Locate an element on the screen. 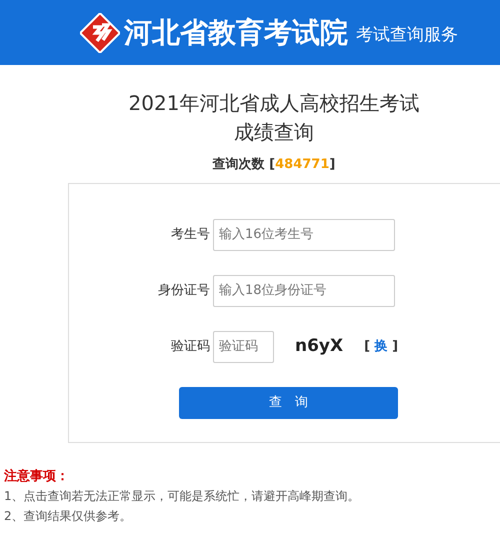 The image size is (500, 537). note-text: 1、点击查询若无法正常显示，可能是系统忙，请避开高峰期查询。 is located at coordinates (182, 496).